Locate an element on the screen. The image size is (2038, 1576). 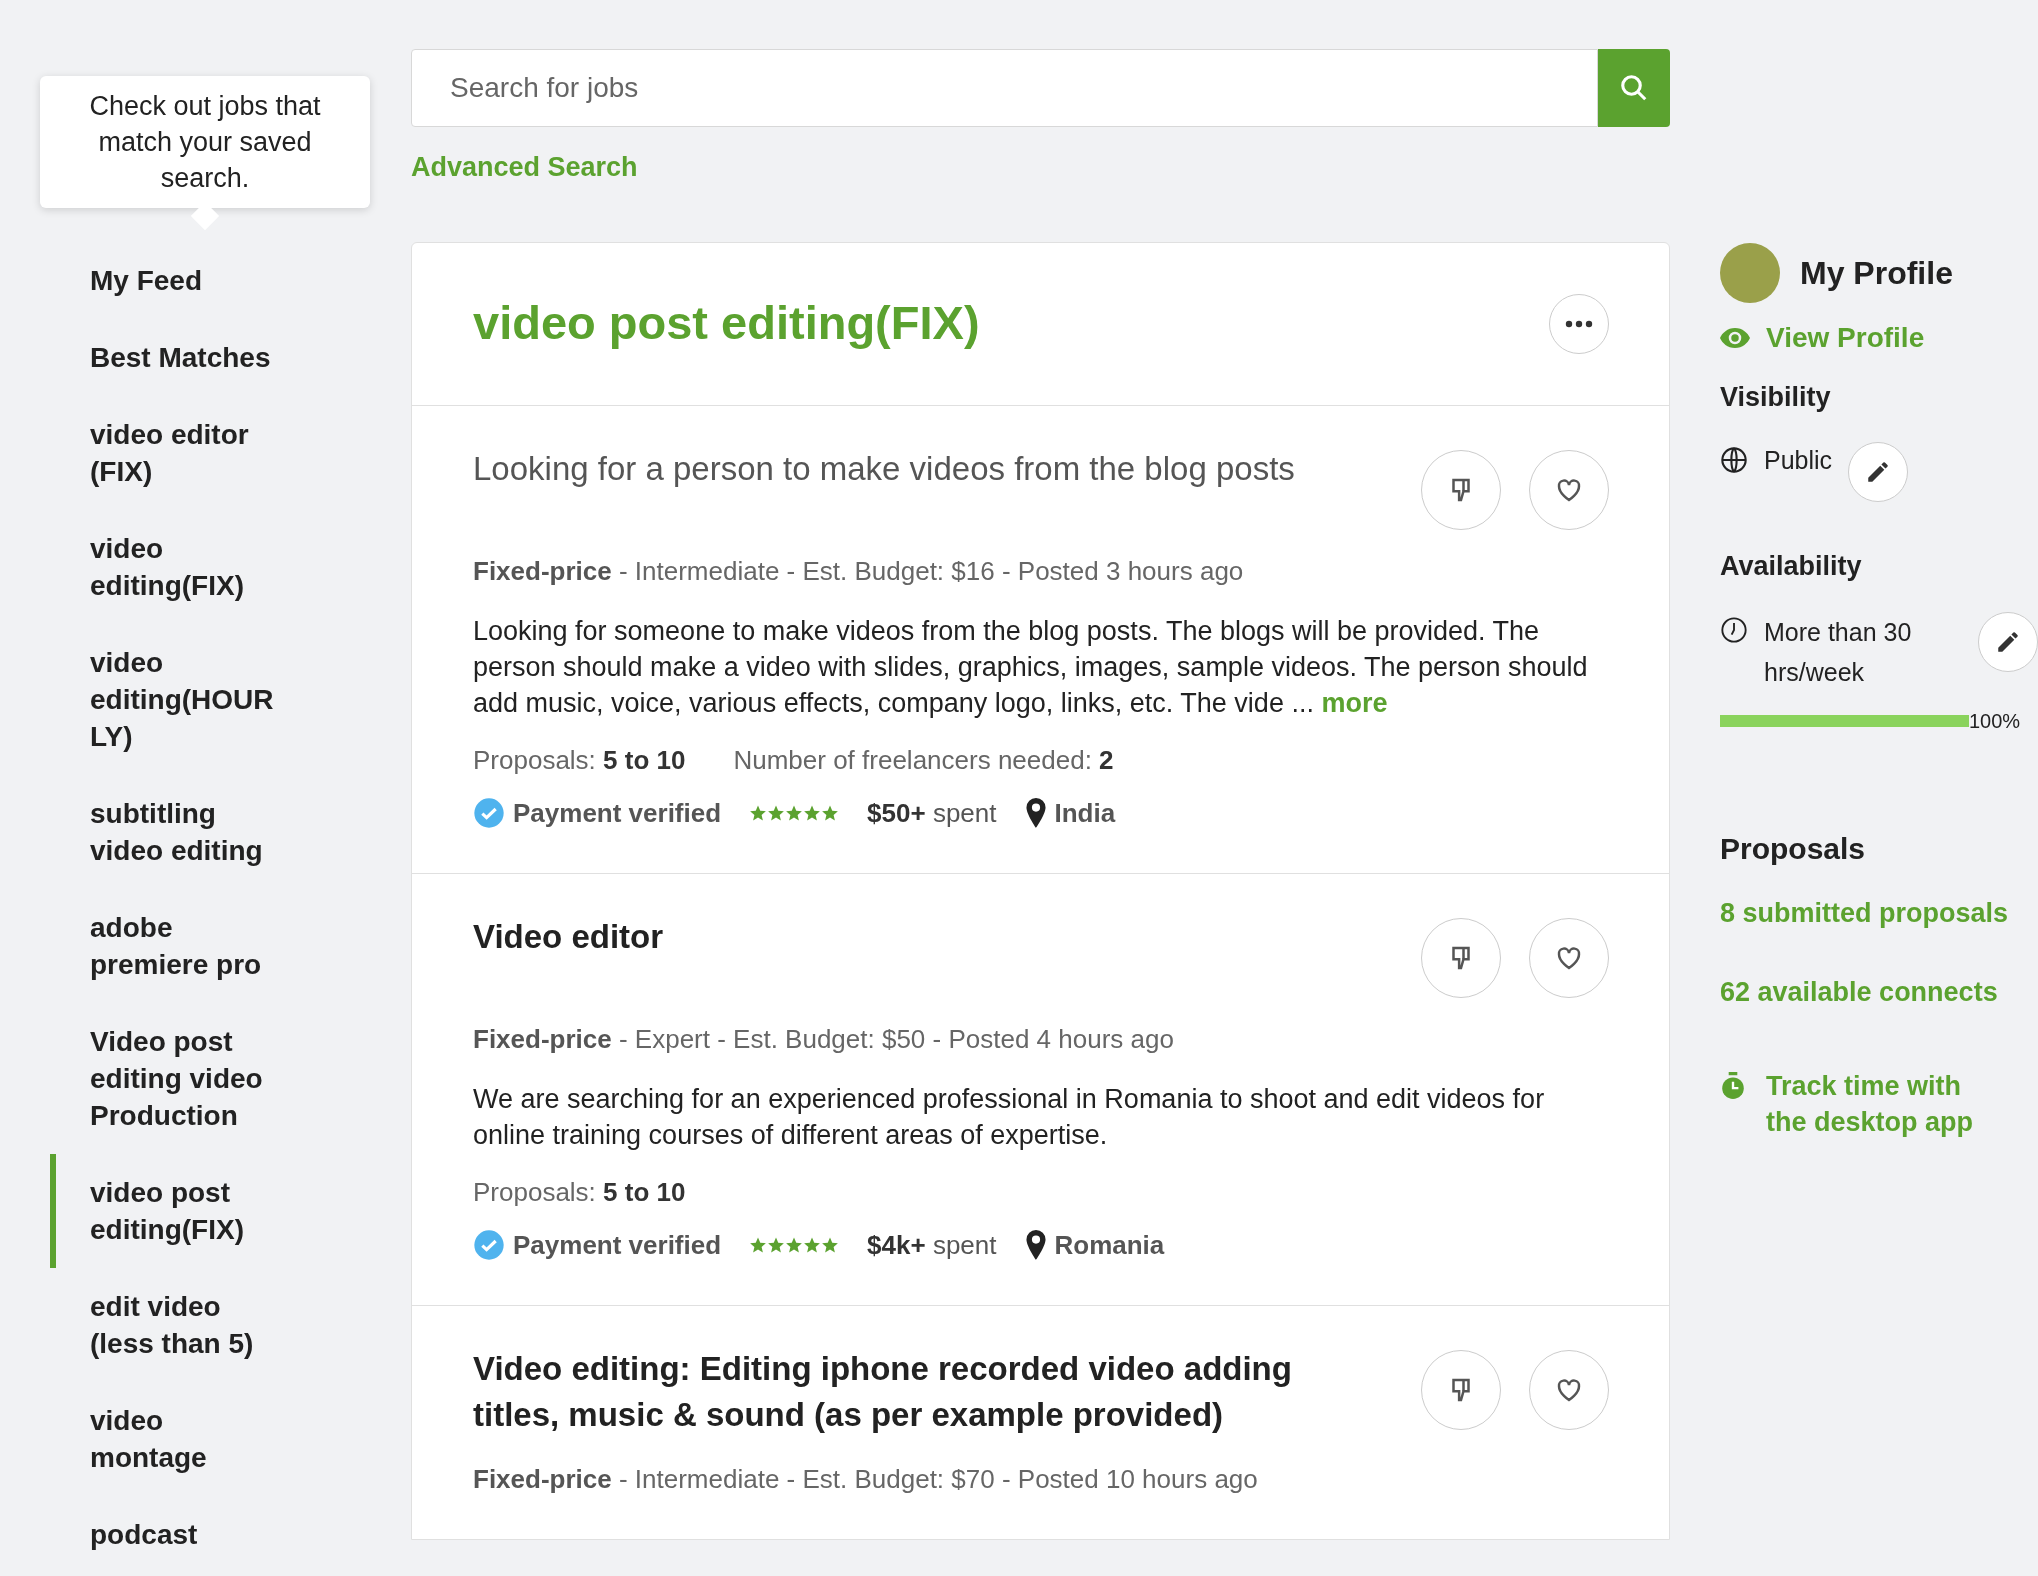
sidebar-item: video editing(HOURLY) is located at coordinates (184, 699).